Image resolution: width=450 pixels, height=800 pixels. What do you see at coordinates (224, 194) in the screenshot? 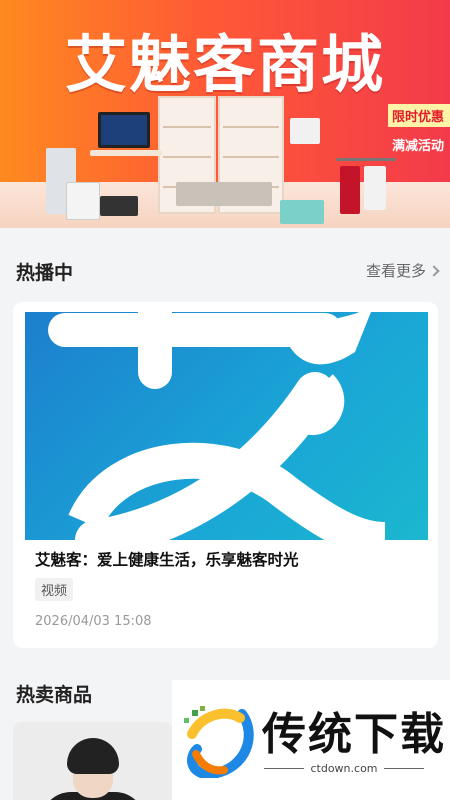
I see `banner-sofa` at bounding box center [224, 194].